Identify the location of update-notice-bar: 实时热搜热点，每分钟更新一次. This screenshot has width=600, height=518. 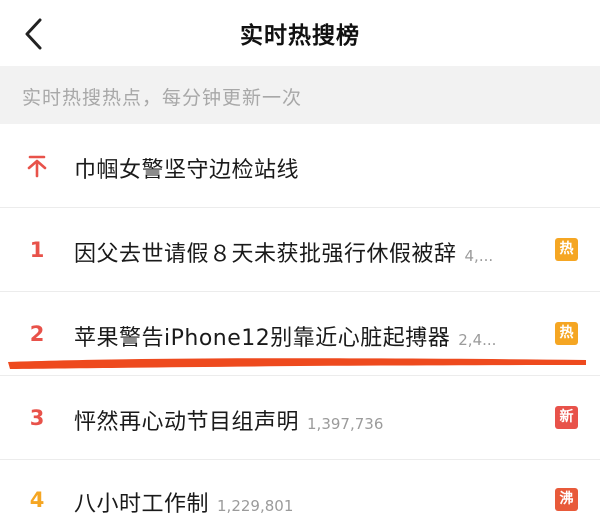
(300, 95).